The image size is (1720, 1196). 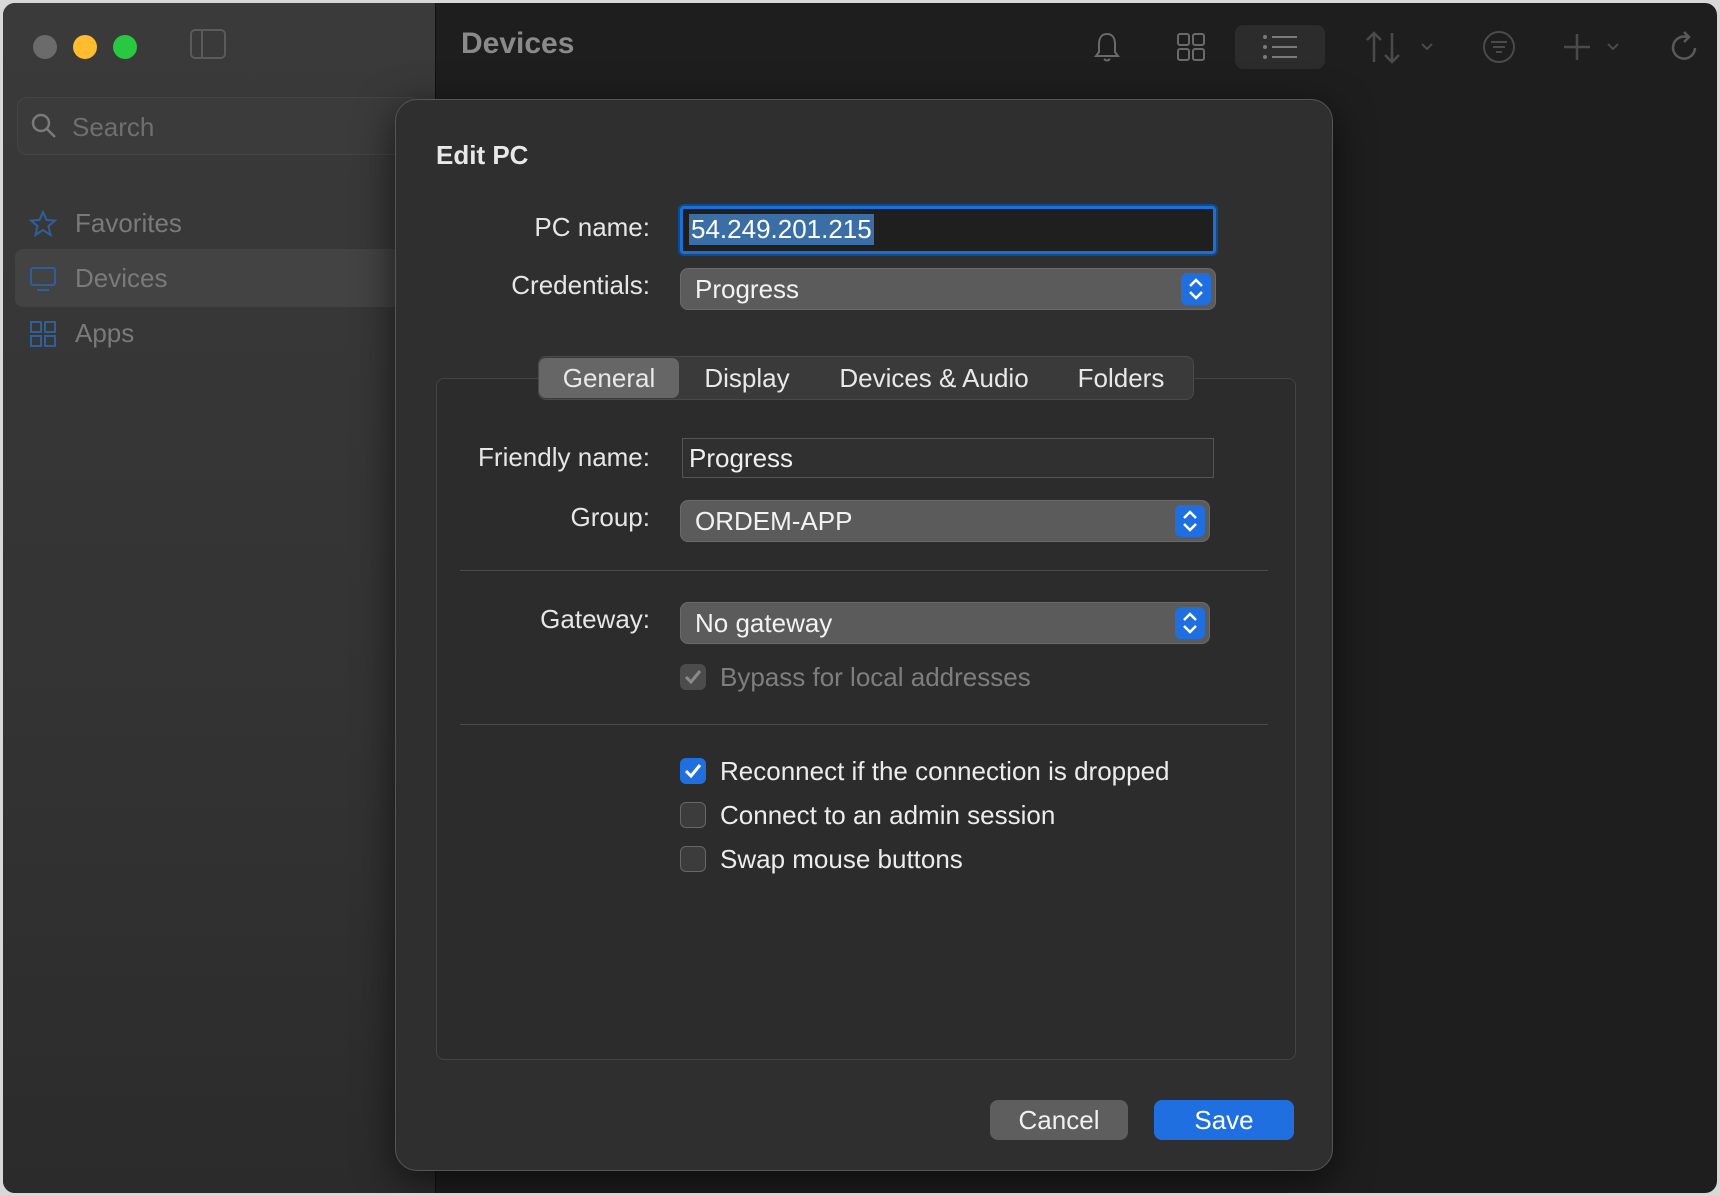 I want to click on pc-name-label: PC name:, so click(x=592, y=227).